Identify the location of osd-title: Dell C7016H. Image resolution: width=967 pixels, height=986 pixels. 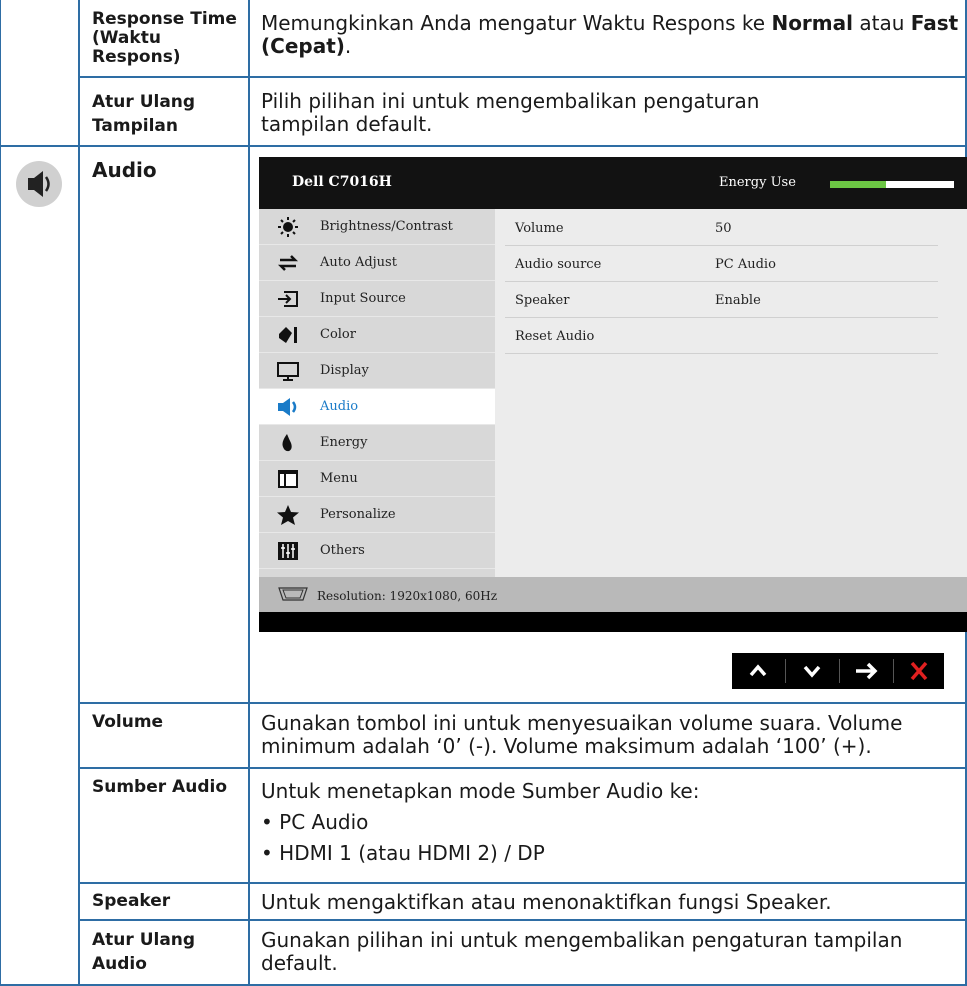
(342, 182).